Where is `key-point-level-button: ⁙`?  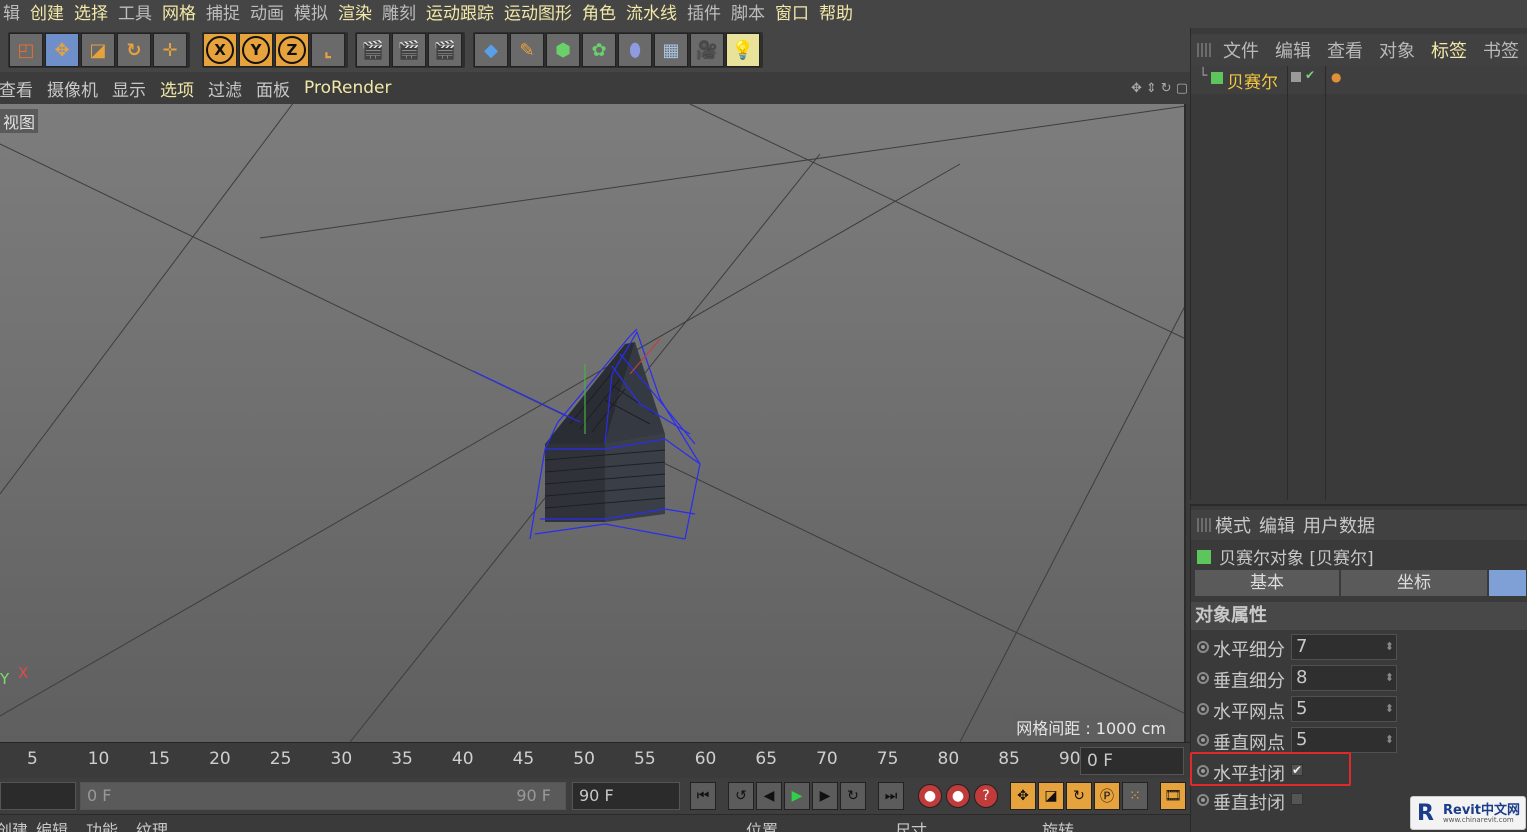 key-point-level-button: ⁙ is located at coordinates (1135, 796).